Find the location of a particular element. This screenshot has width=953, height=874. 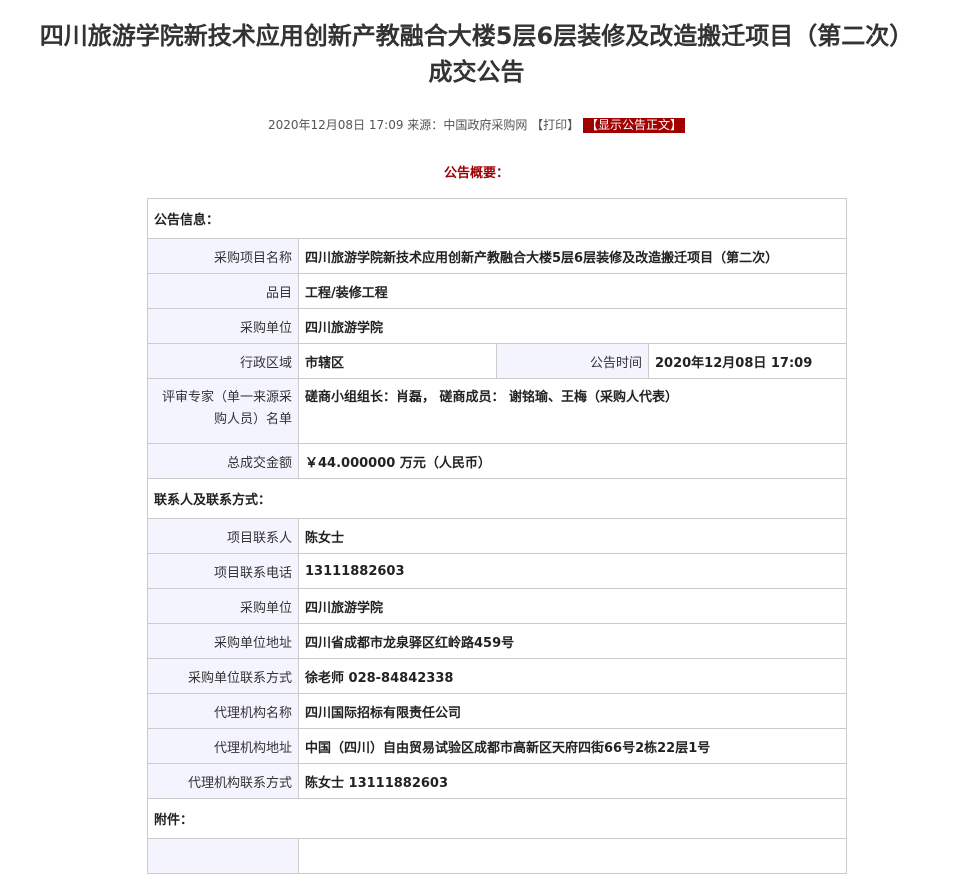

table-row is located at coordinates (497, 856).